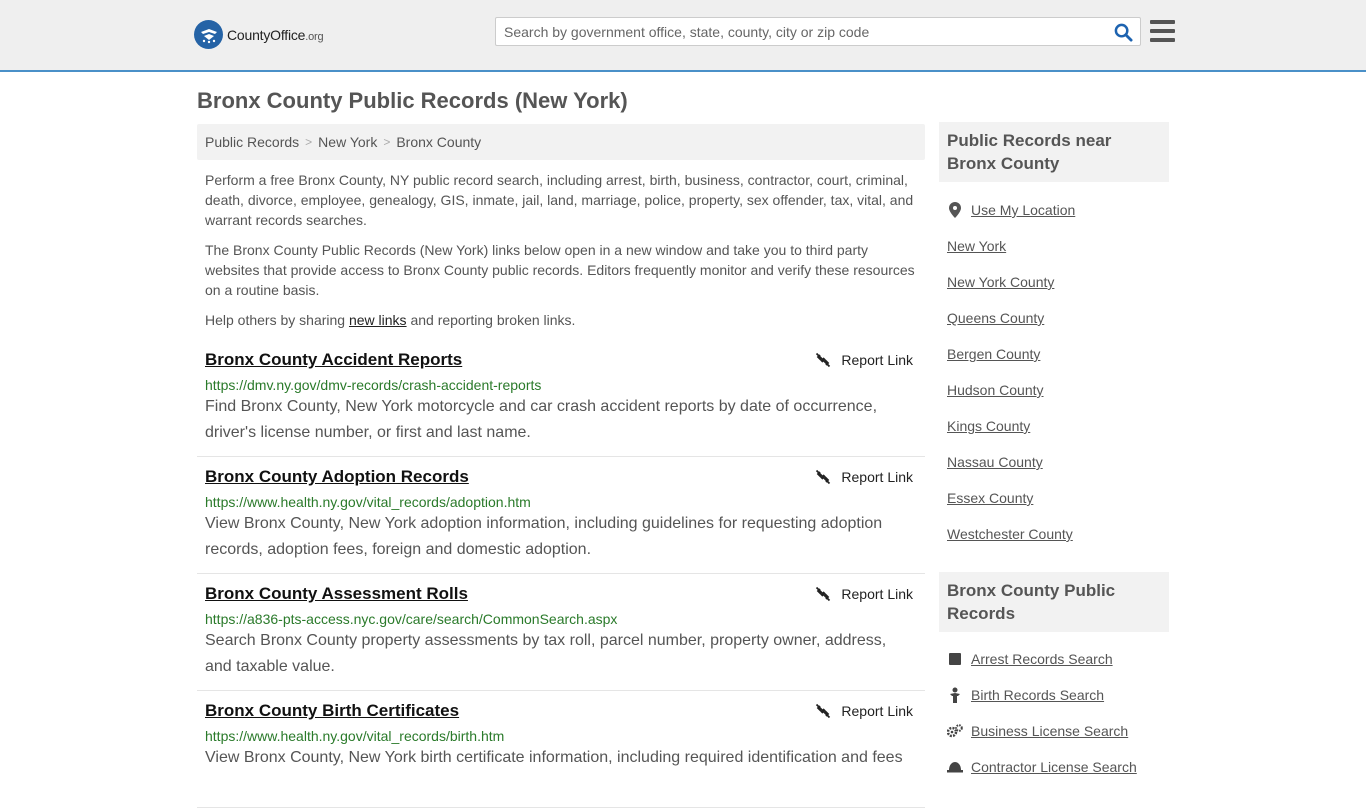  Describe the element at coordinates (1000, 282) in the screenshot. I see `near-link-new-york-county: New York County` at that location.